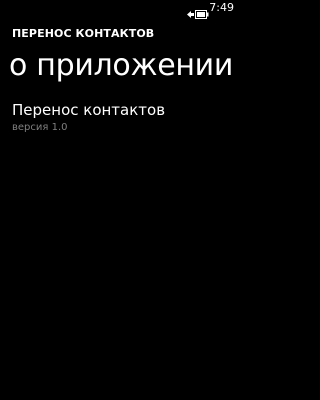  Describe the element at coordinates (121, 65) in the screenshot. I see `page-title: о приложении` at that location.